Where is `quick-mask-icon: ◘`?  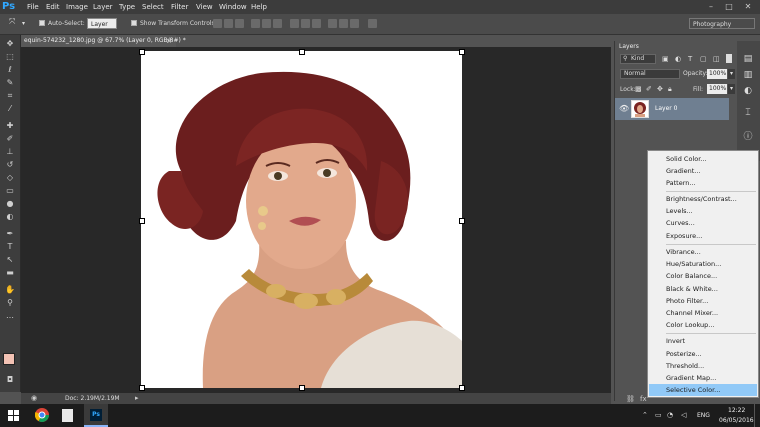 quick-mask-icon: ◘ is located at coordinates (10, 379).